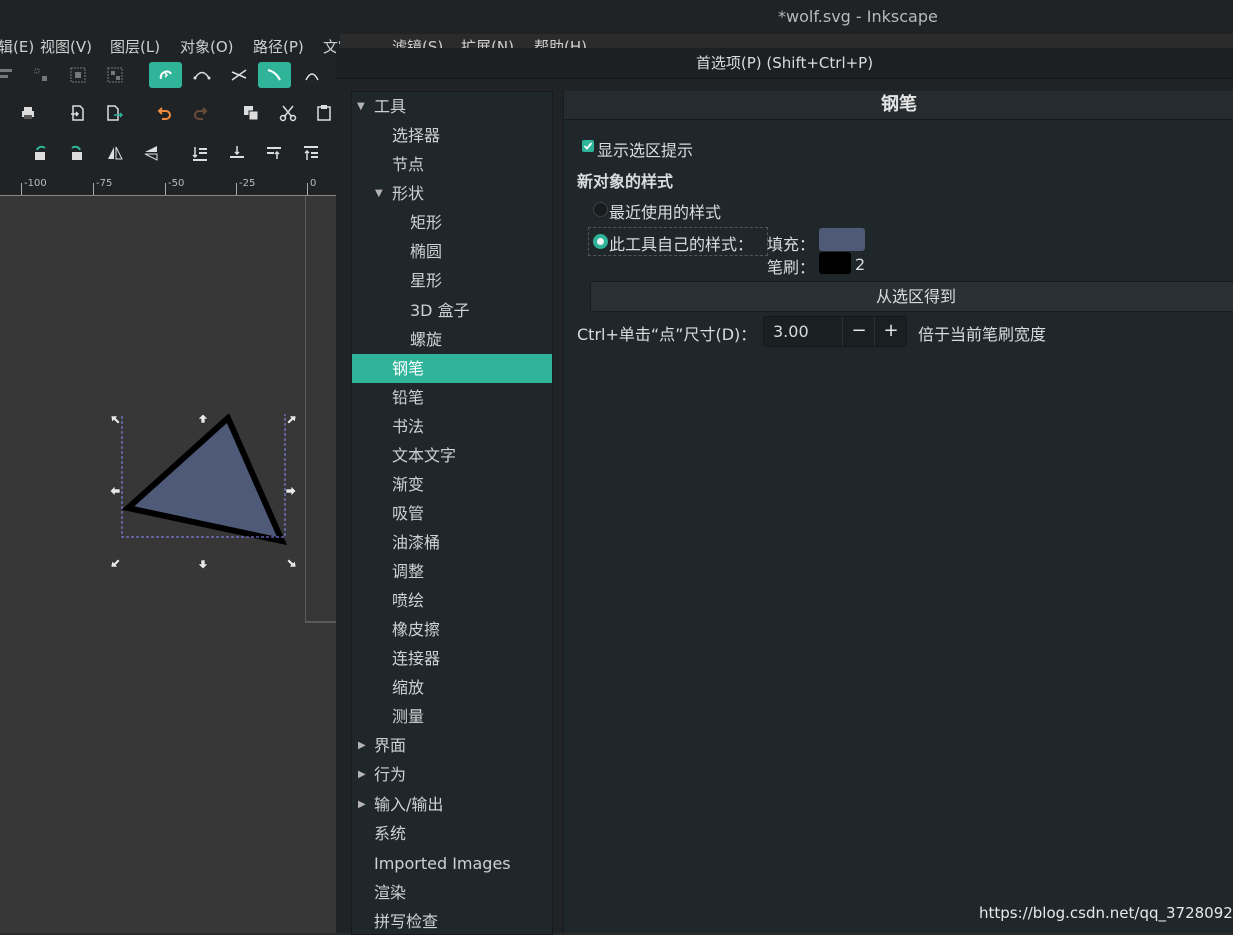 Image resolution: width=1233 pixels, height=935 pixels. I want to click on dot-size-suffix: 倍于当前笔刷宽度, so click(982, 334).